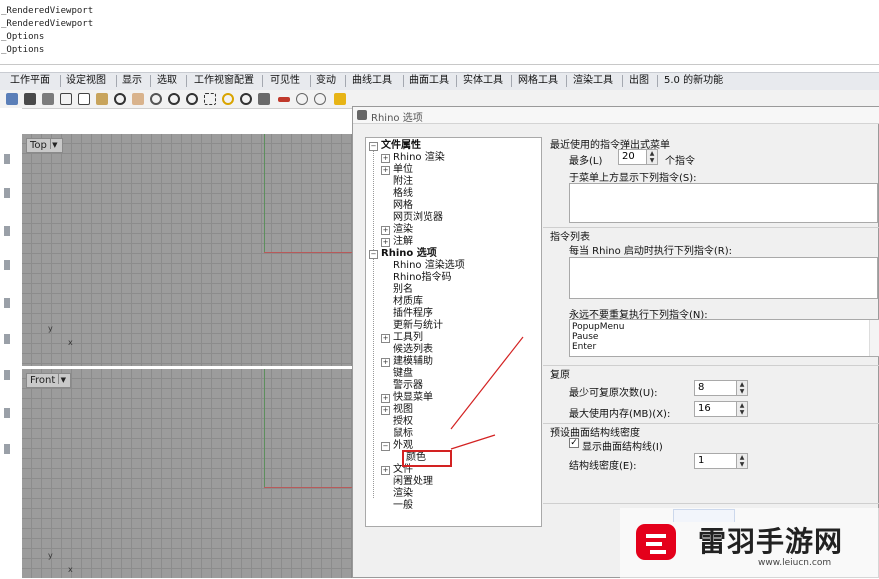 This screenshot has width=879, height=579. What do you see at coordinates (192, 473) in the screenshot?
I see `viewport-front: Front ▼ y x` at bounding box center [192, 473].